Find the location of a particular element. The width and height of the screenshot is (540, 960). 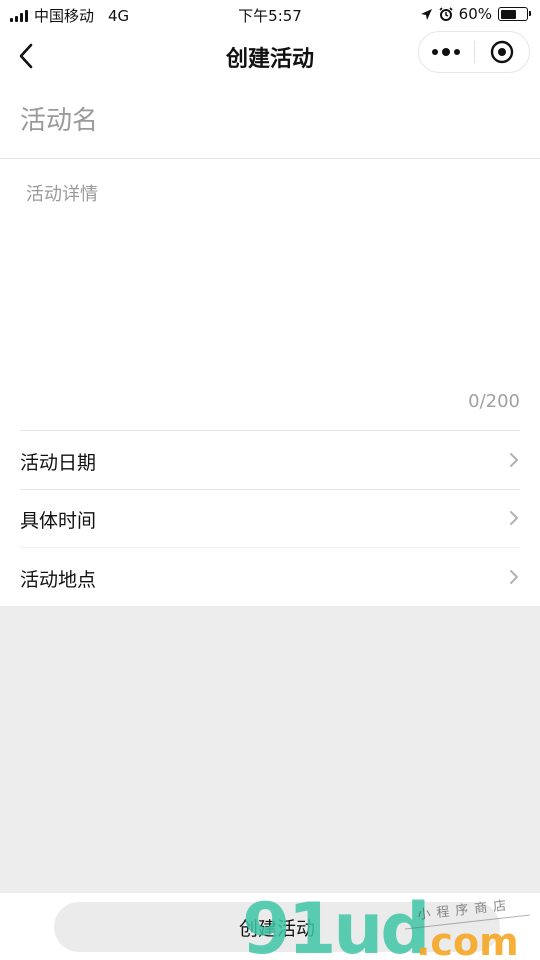

close-miniprogram-button is located at coordinates (502, 52).